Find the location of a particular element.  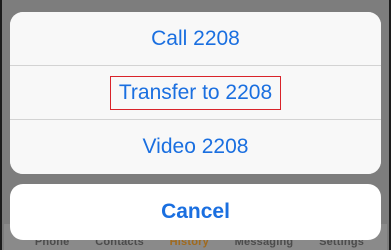

call-button-label: Call 2208 is located at coordinates (195, 38).